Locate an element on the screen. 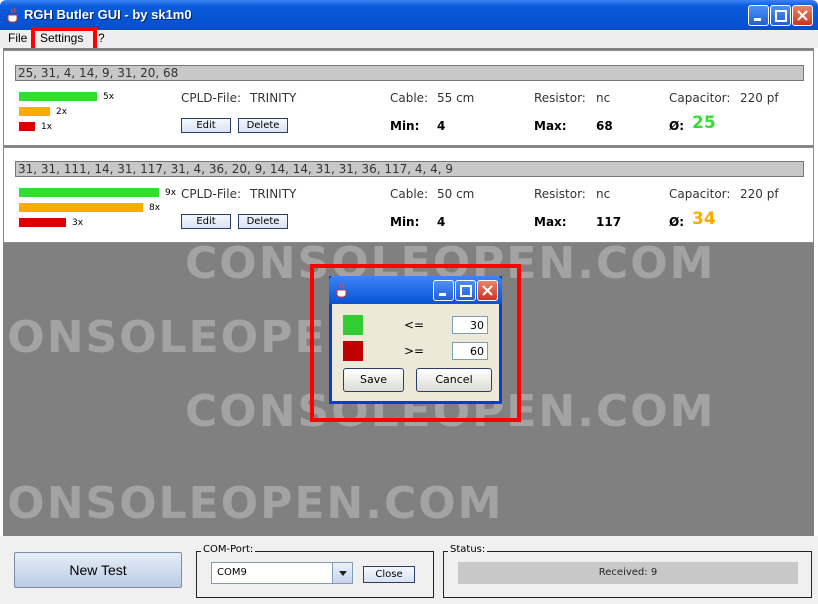 The image size is (818, 604). dropdown-button is located at coordinates (342, 573).